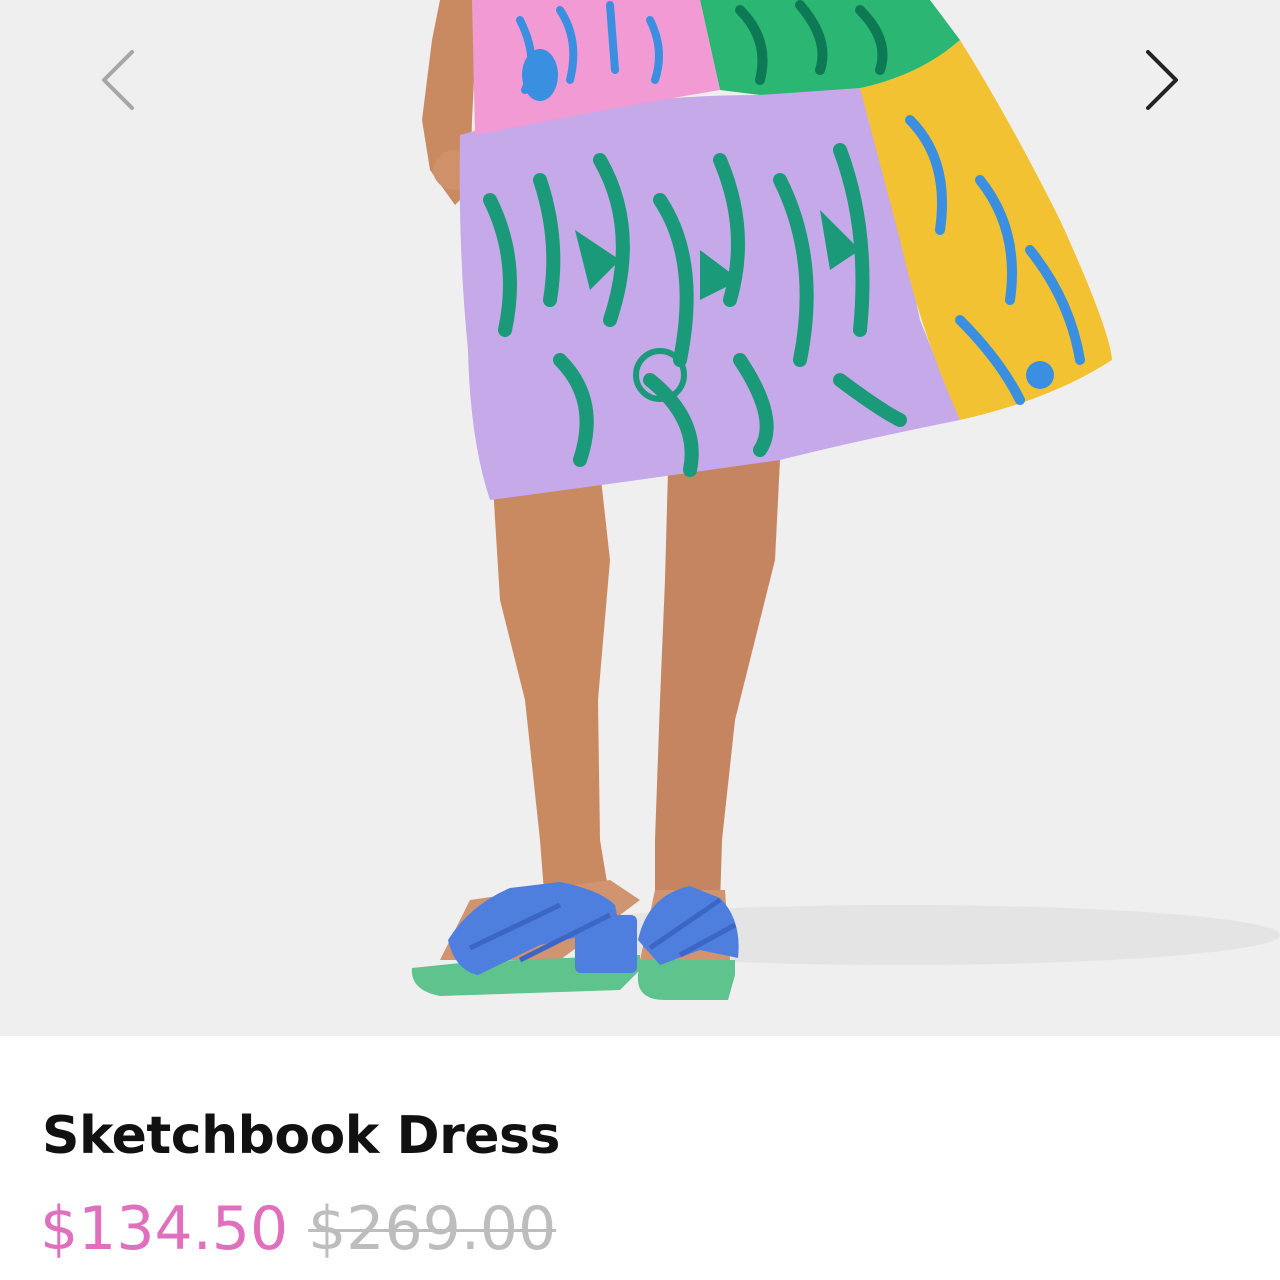  I want to click on sale-price: $134.50, so click(164, 1229).